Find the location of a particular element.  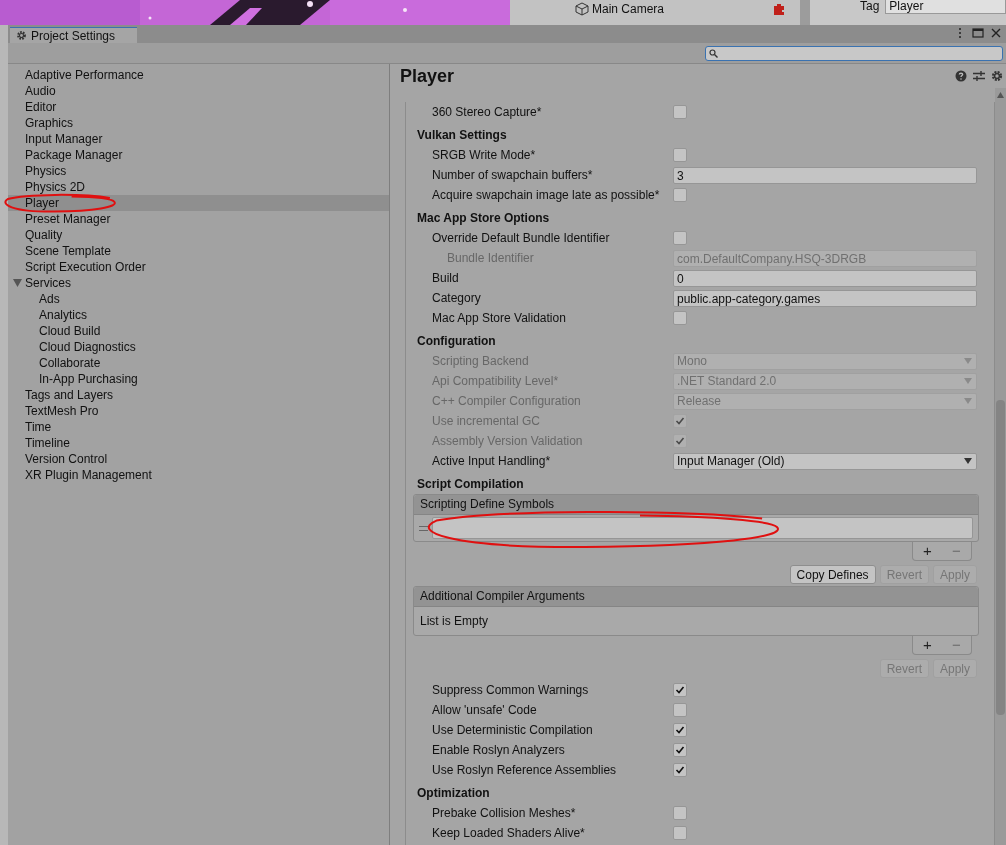

setting-label: Allow 'unsafe' Code is located at coordinates (485, 710).